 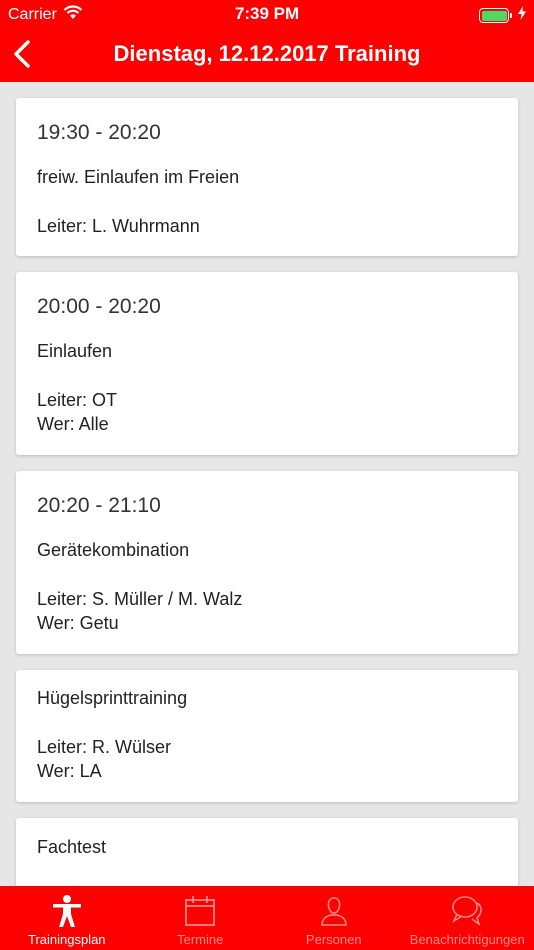 What do you see at coordinates (104, 747) in the screenshot?
I see `session-leiter: Leiter: R. Wülser` at bounding box center [104, 747].